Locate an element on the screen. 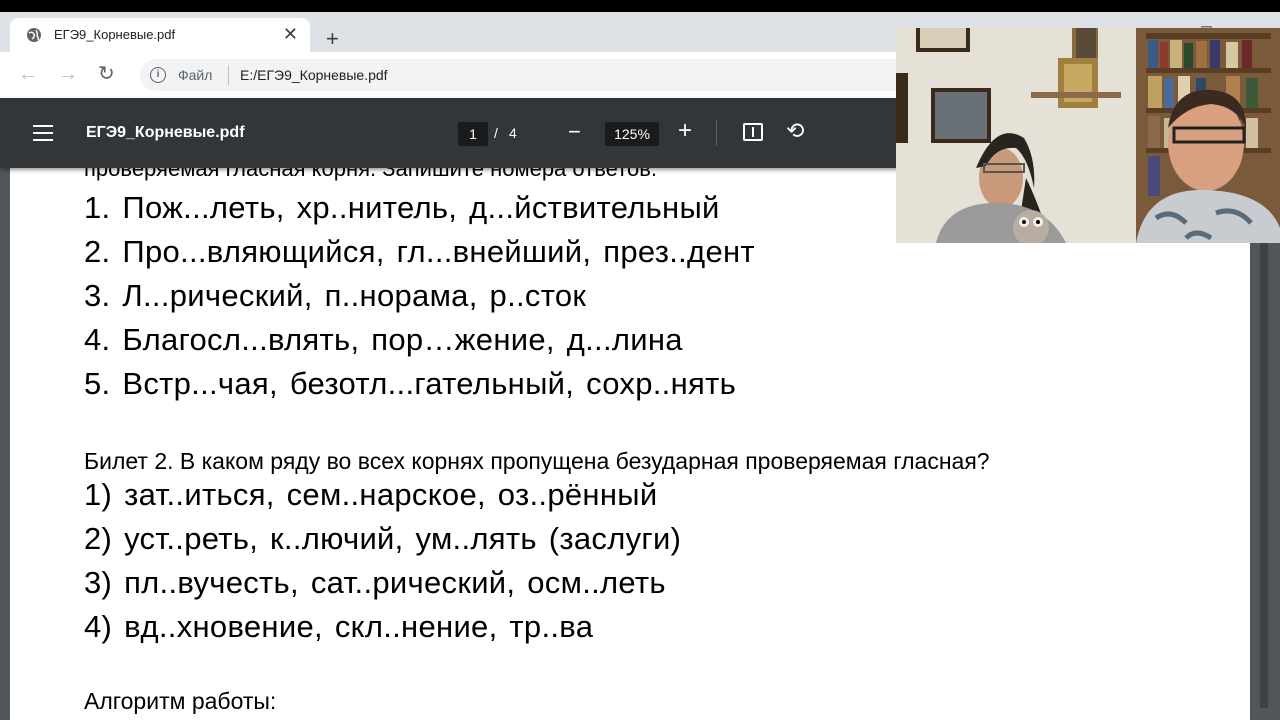  ticket2-item: 1) зат..иться, сем..нарское, оз..рённый is located at coordinates (371, 494).